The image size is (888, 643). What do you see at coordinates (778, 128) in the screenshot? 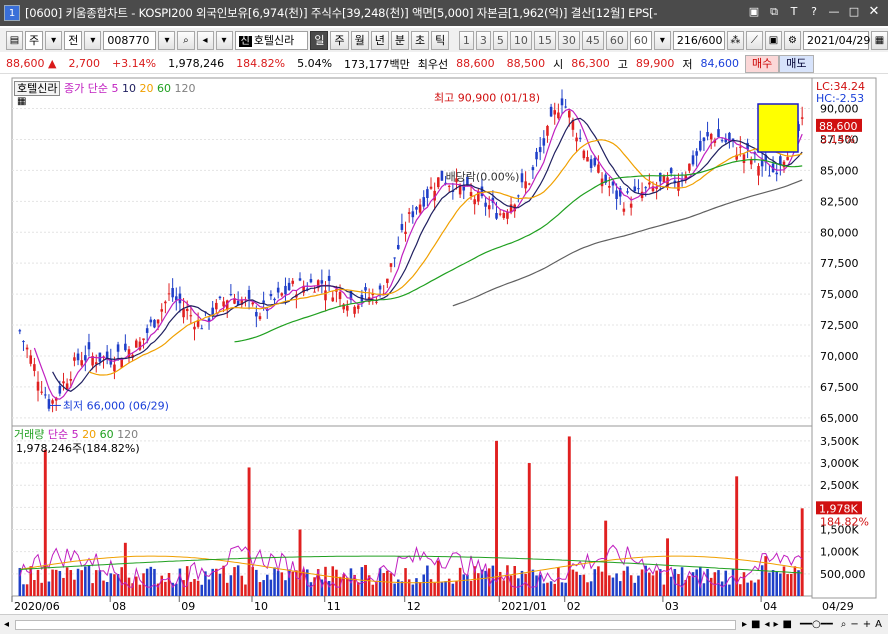
I see `highlight-box` at bounding box center [778, 128].